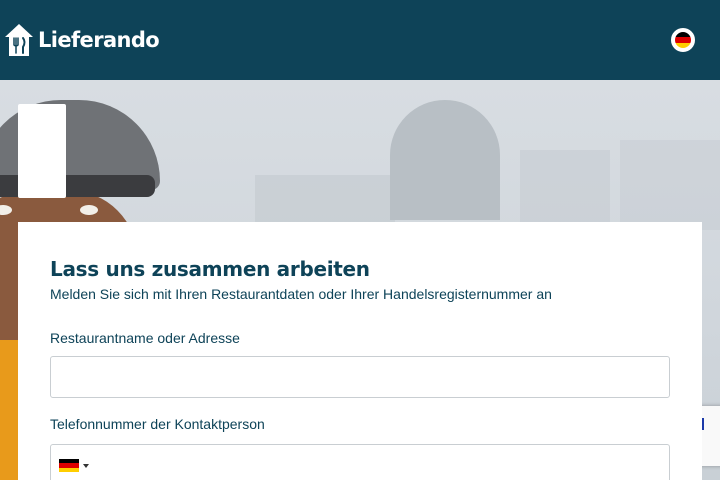 This screenshot has height=480, width=720. I want to click on form-title: Lass uns zusammen arbeiten, so click(210, 269).